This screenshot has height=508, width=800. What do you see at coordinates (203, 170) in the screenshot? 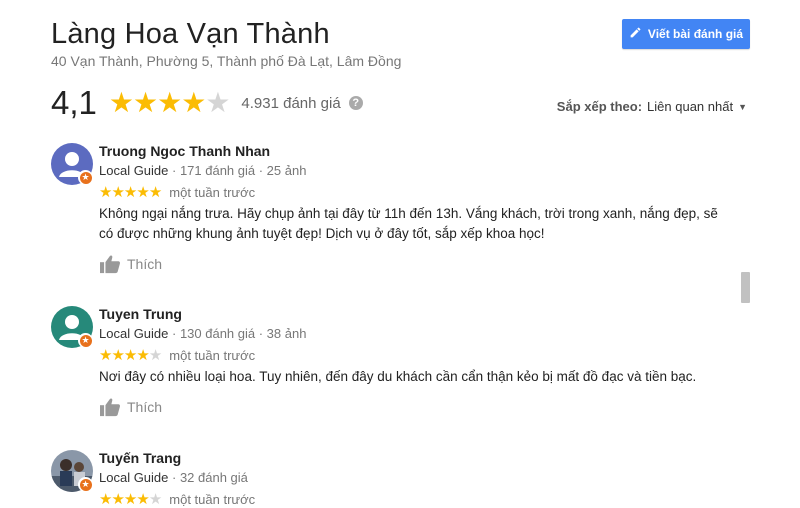
I see `reviewer-meta: Local Guide · 171 đánh giá · 25 ảnh` at bounding box center [203, 170].